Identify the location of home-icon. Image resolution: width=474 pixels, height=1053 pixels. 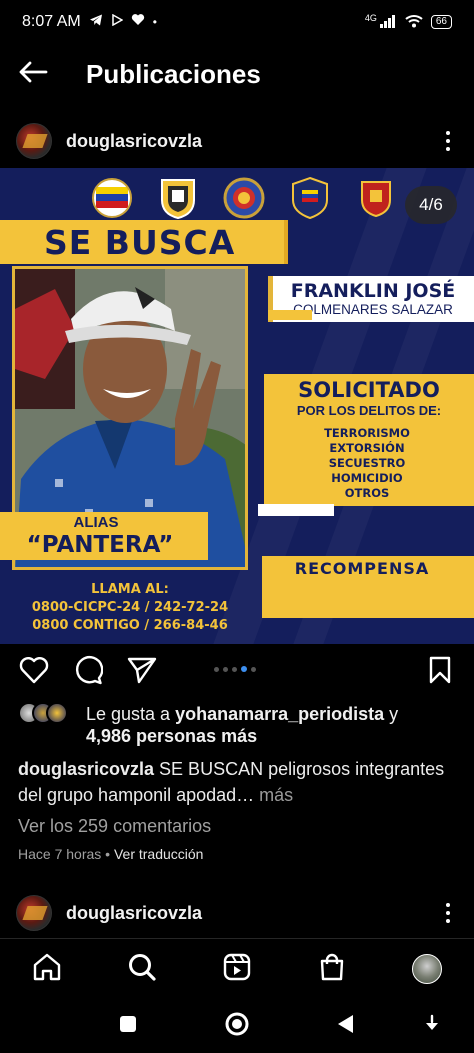
(47, 969).